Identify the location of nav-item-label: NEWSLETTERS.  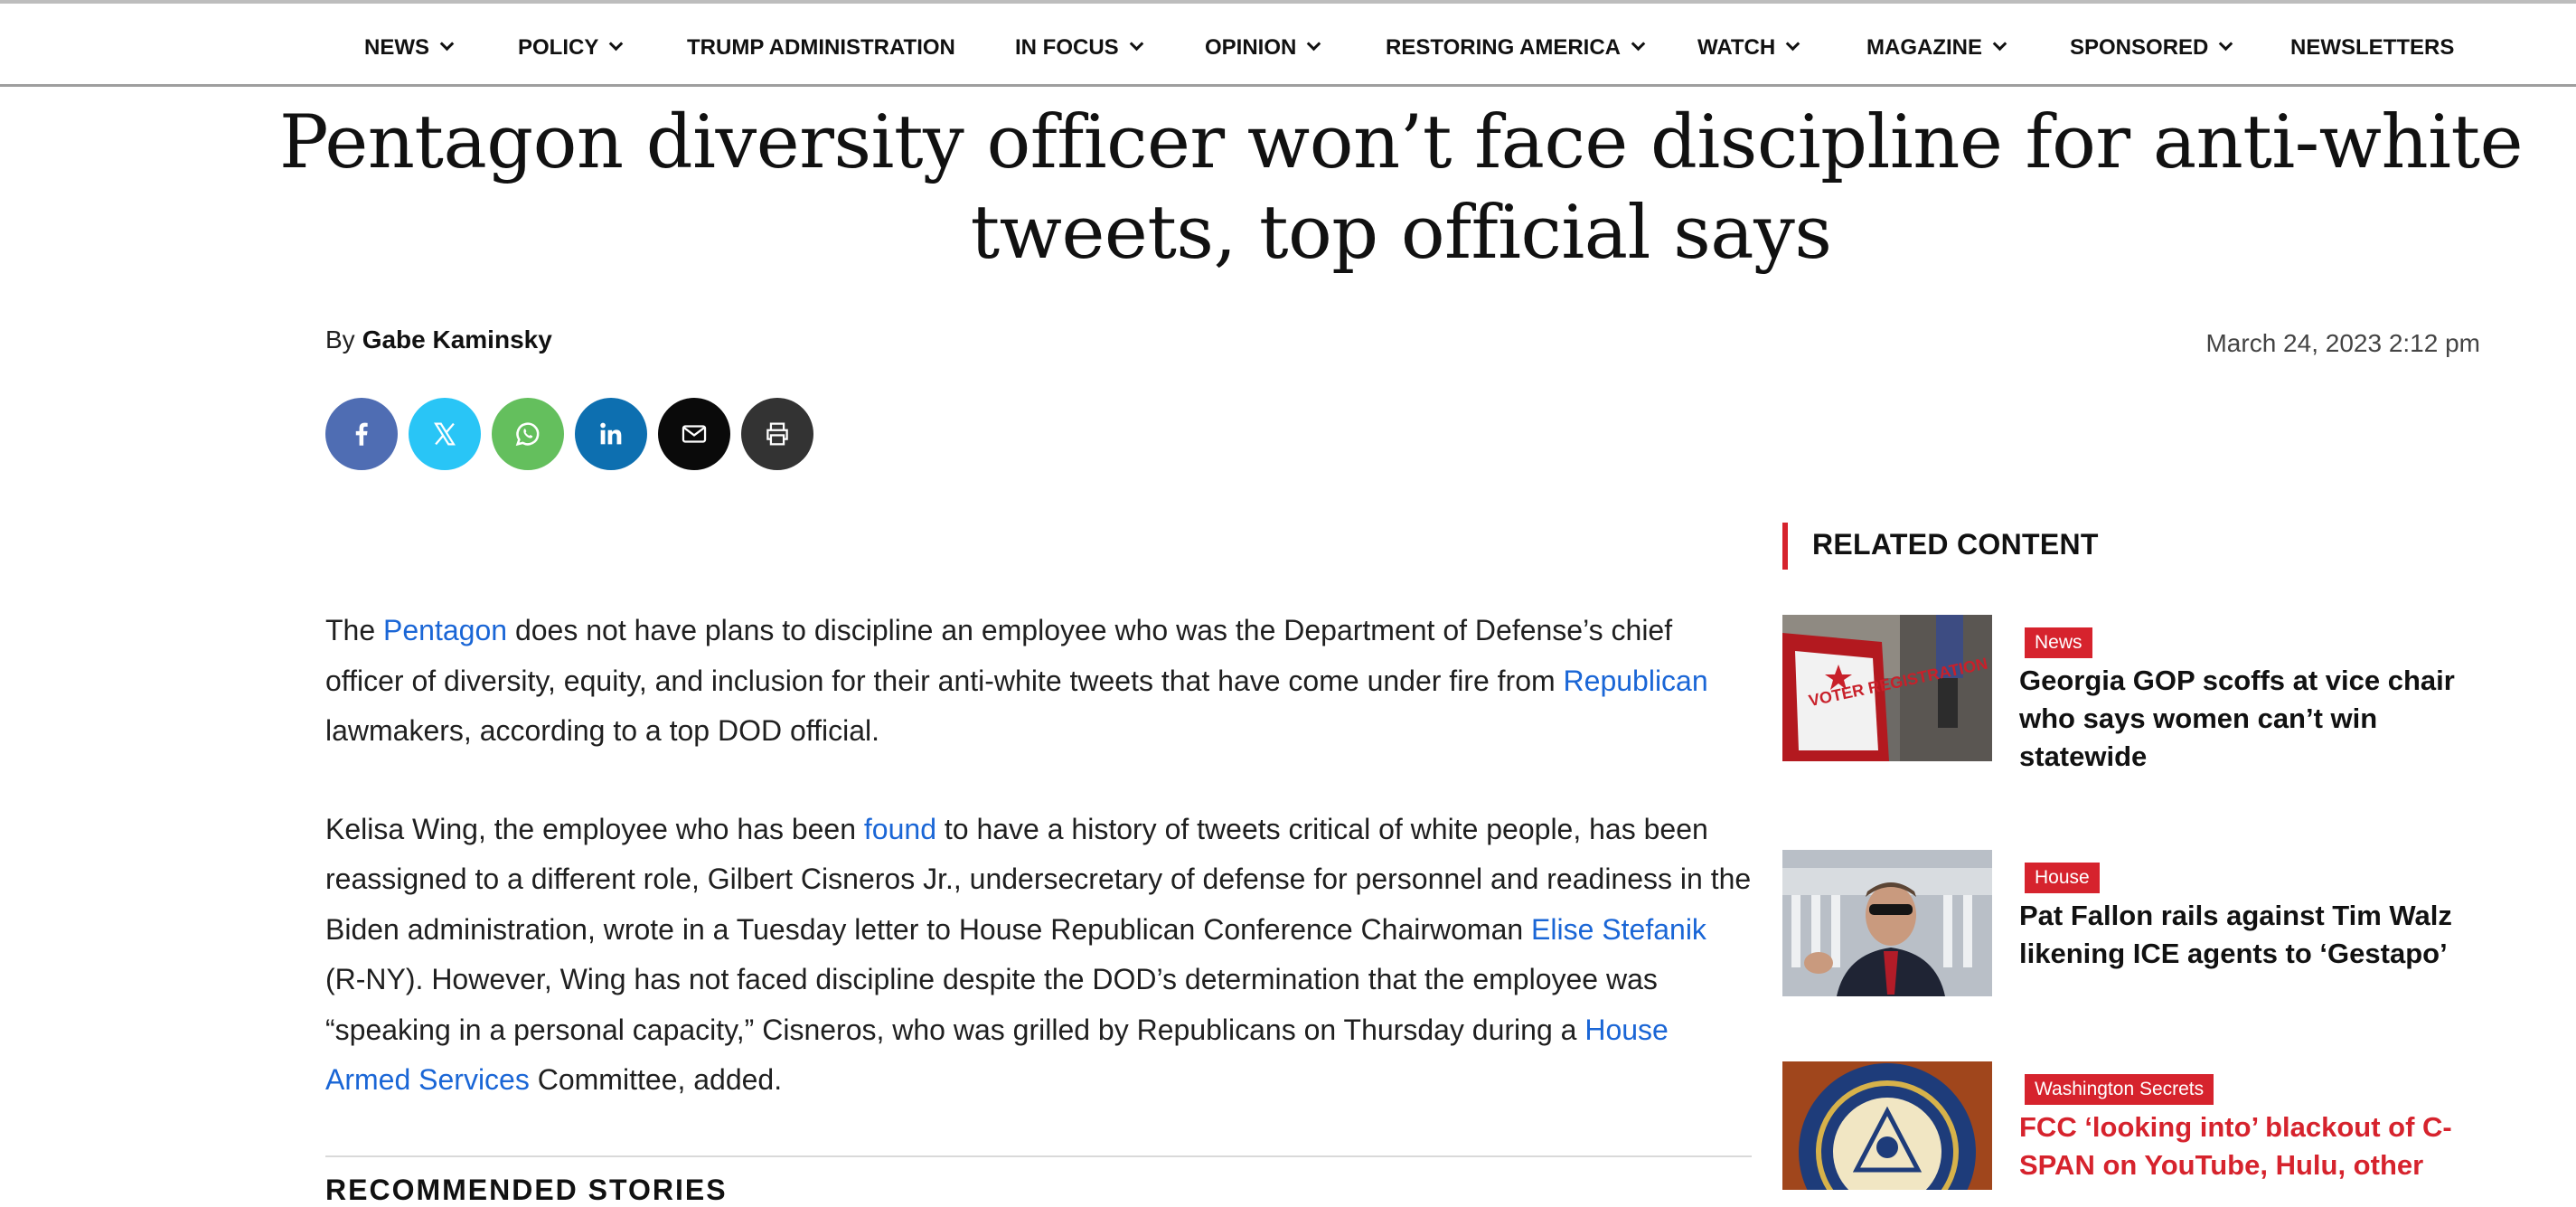
(2372, 47).